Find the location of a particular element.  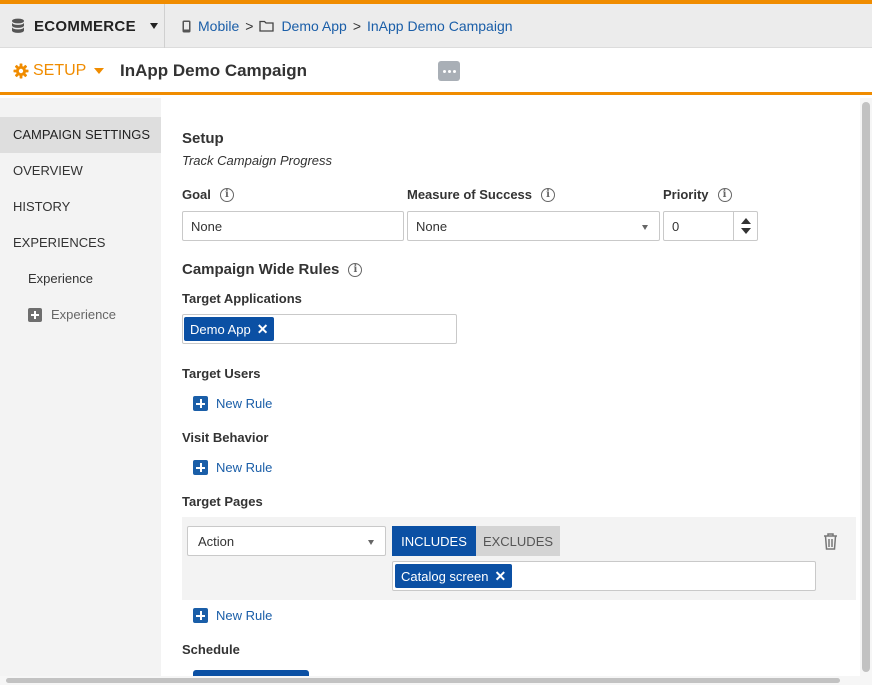

add-experience-label: Experience is located at coordinates (84, 314).